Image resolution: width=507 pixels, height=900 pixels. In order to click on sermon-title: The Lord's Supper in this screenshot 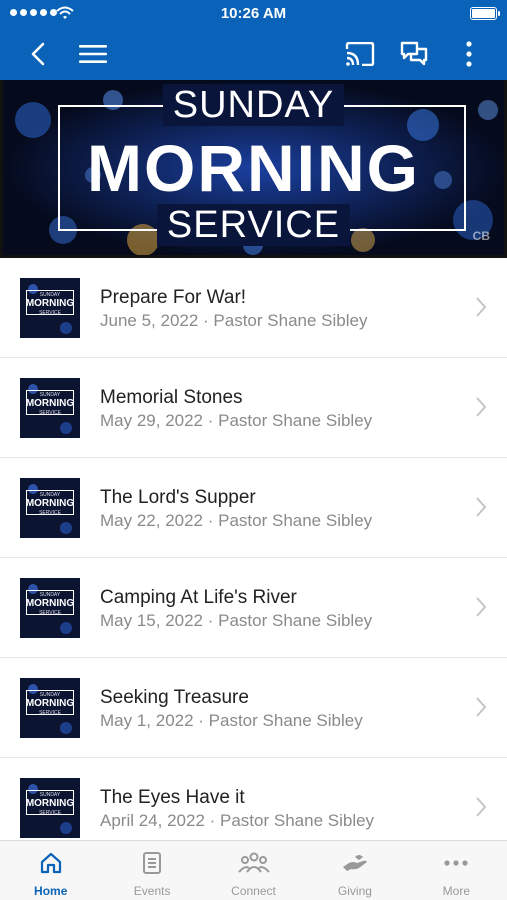, I will do `click(178, 497)`.